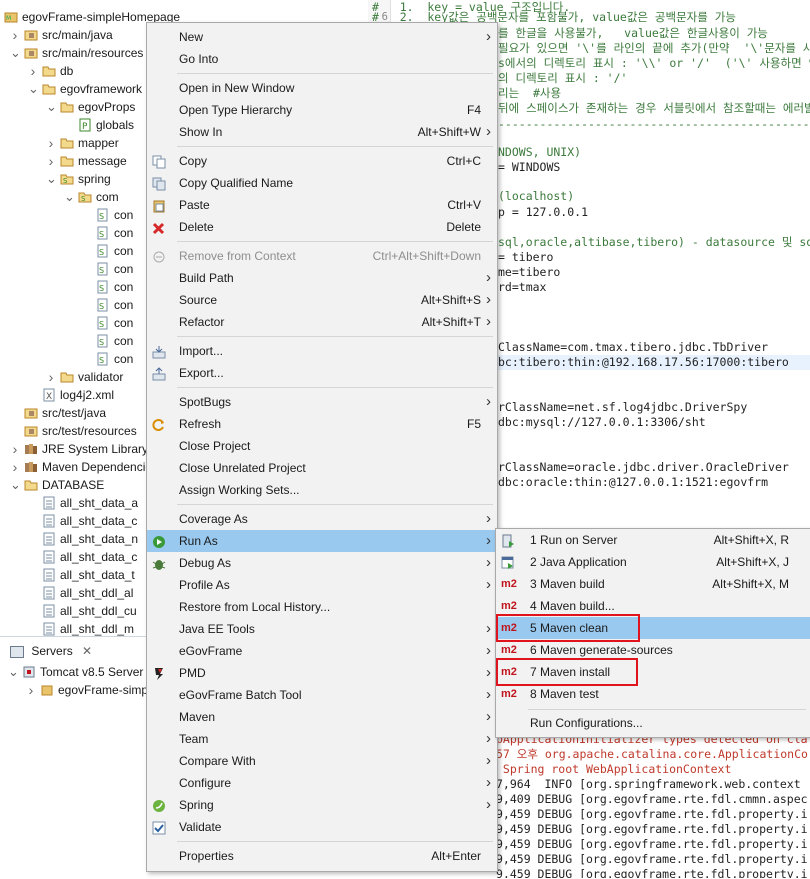  Describe the element at coordinates (87, 651) in the screenshot. I see `close-icon: ✕` at that location.